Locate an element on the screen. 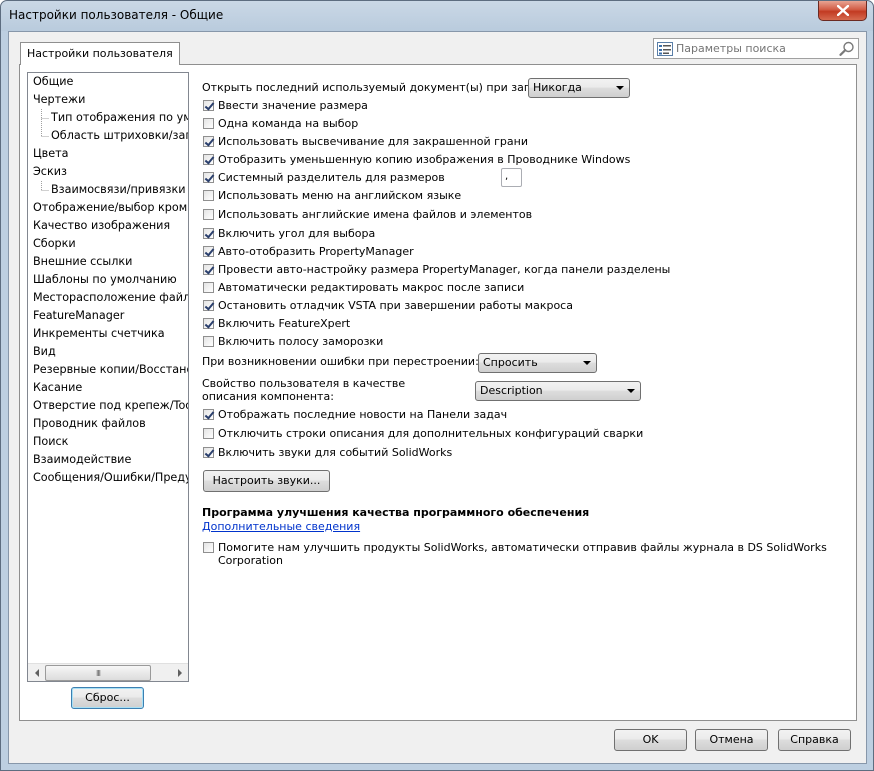  help-improve-label-2: Corporation is located at coordinates (250, 560).